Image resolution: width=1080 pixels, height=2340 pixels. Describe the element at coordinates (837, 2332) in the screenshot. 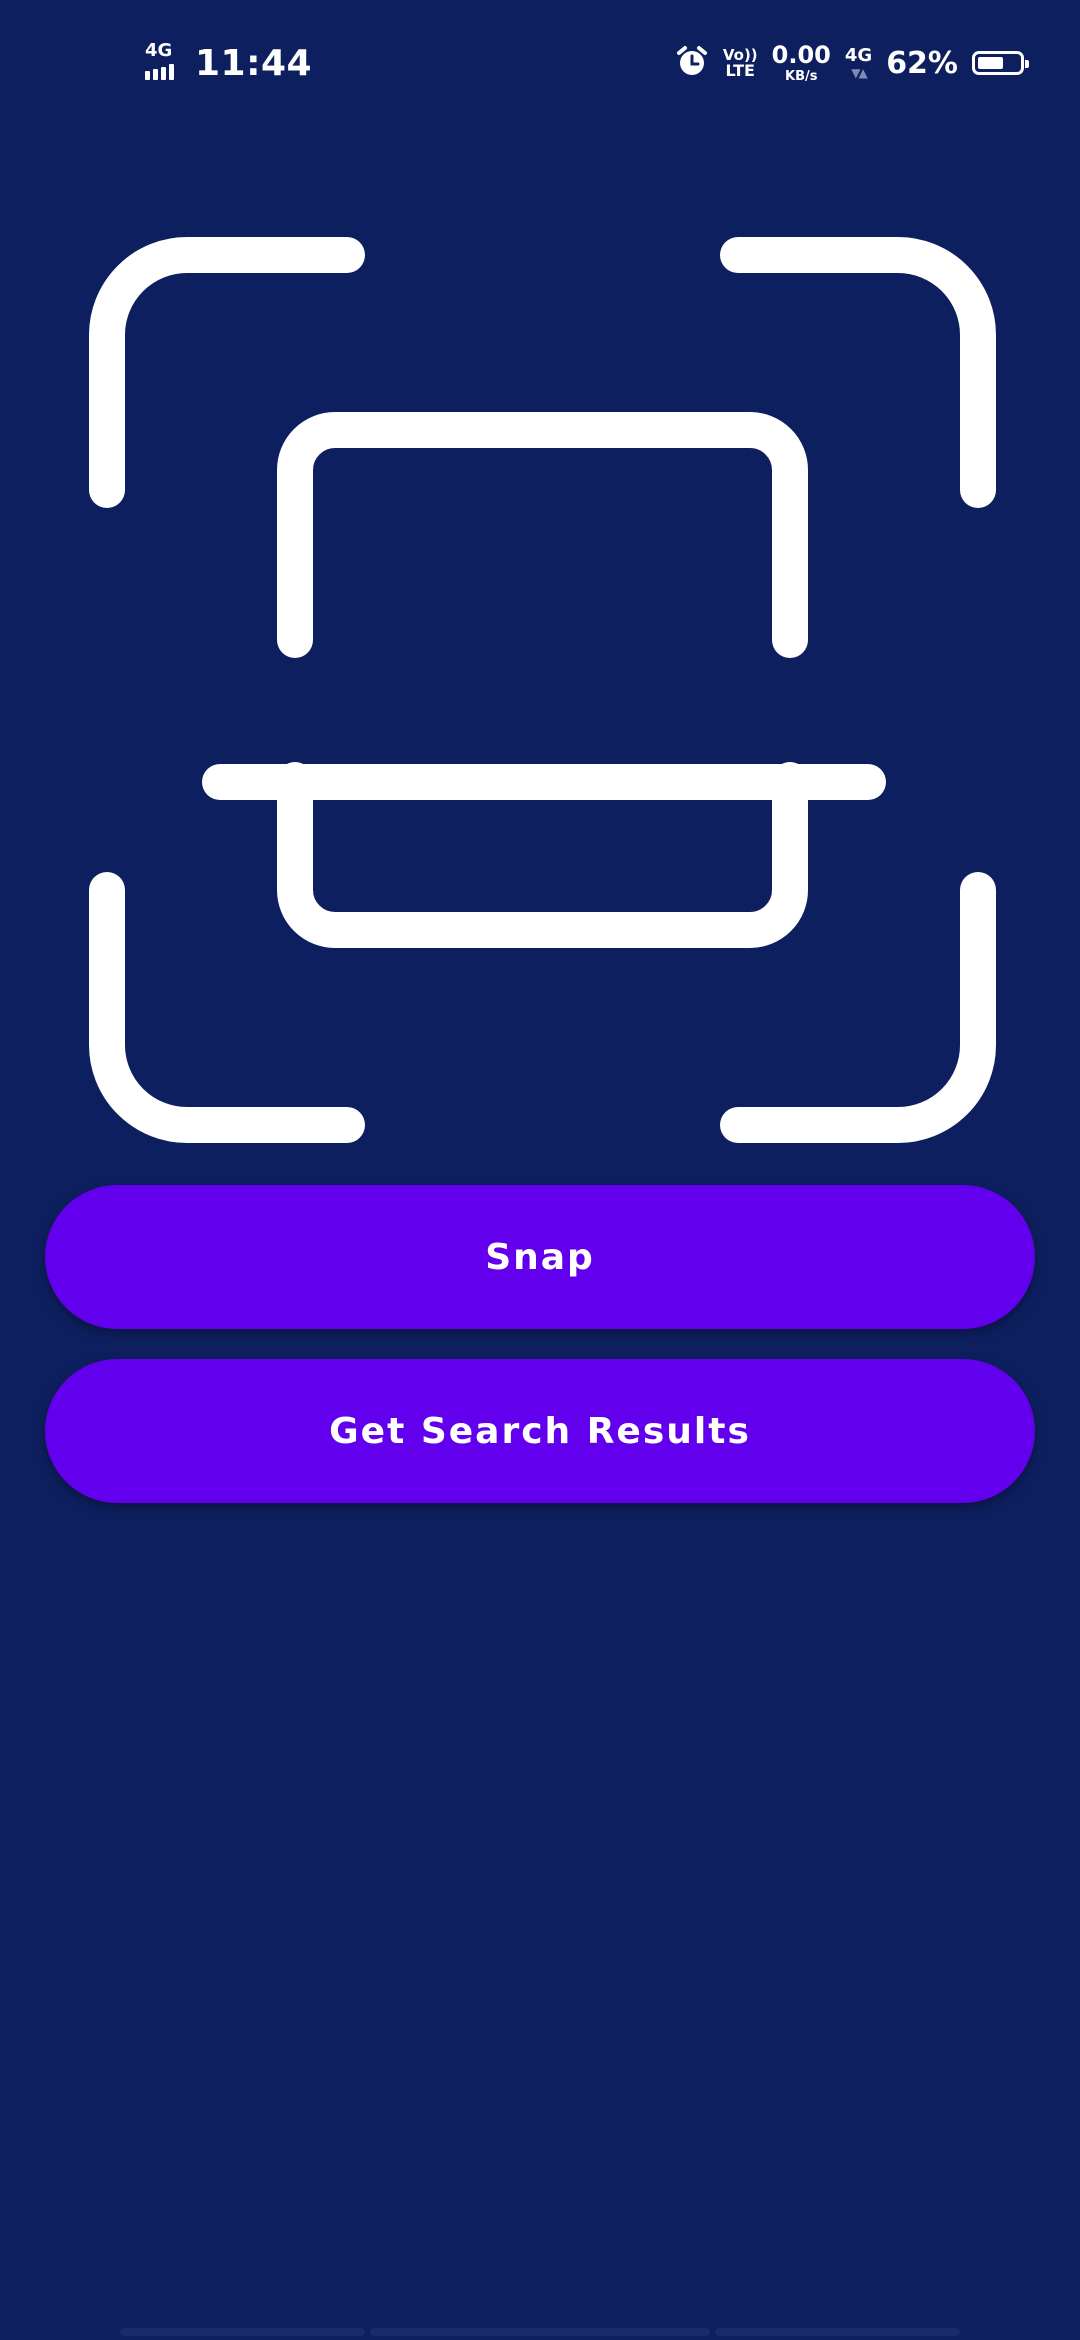

I see `nav-bar-segment-right` at that location.